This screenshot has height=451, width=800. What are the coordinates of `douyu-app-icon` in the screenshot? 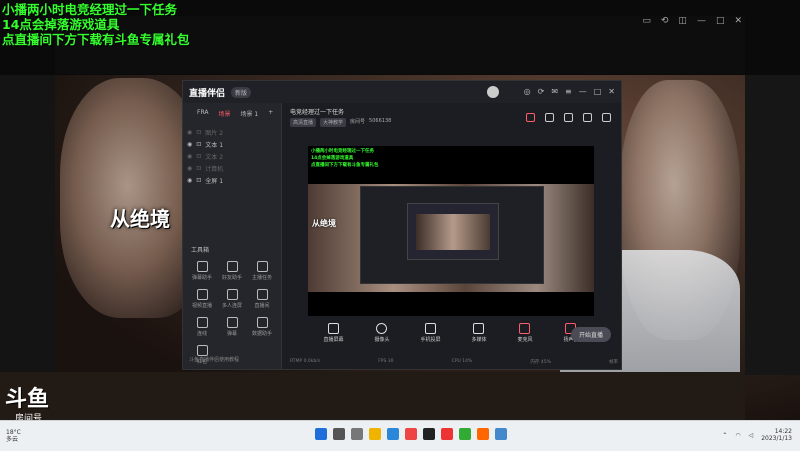 It's located at (447, 434).